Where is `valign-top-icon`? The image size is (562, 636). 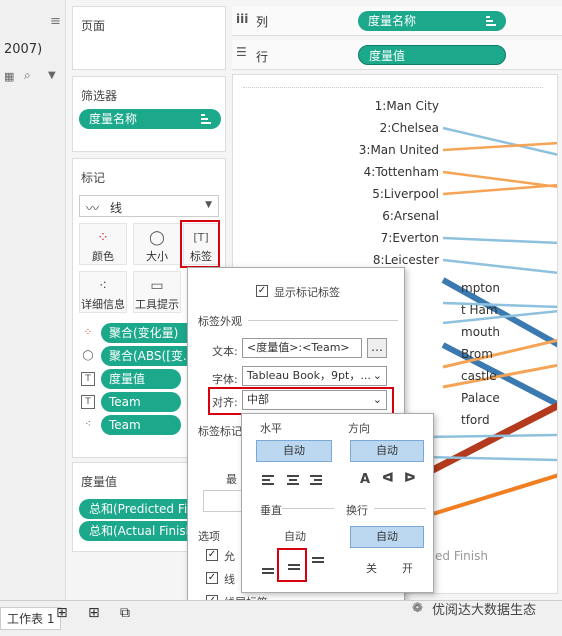
valign-top-icon is located at coordinates (319, 562).